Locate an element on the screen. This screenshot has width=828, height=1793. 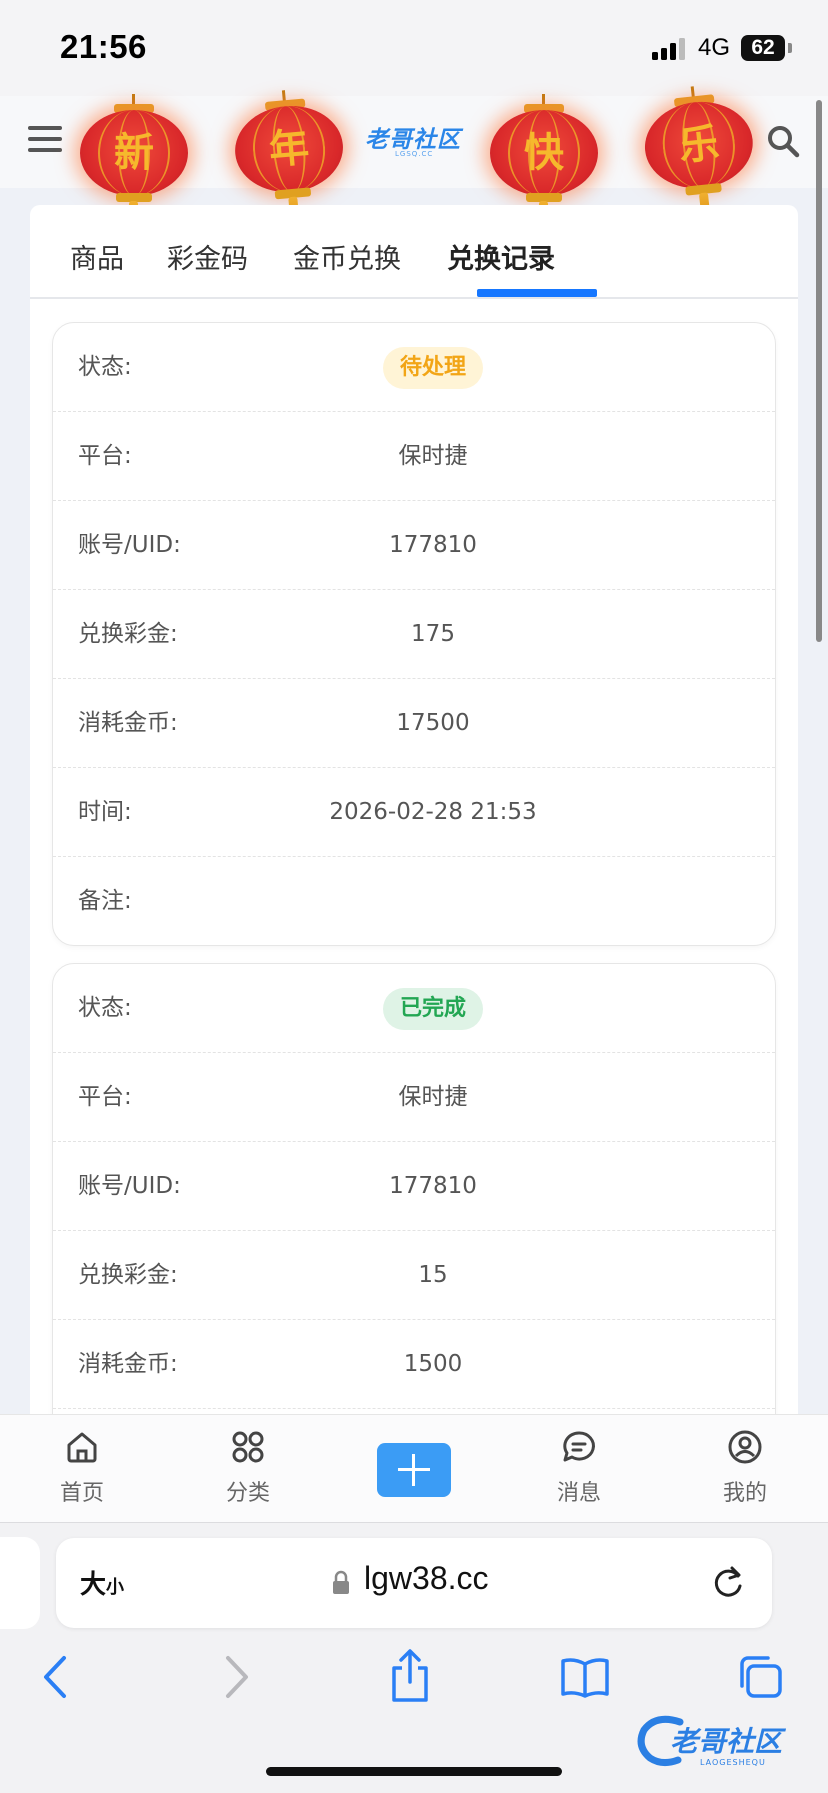
record-row-time: 时间: 2026-02-28 21:53 is located at coordinates (414, 812).